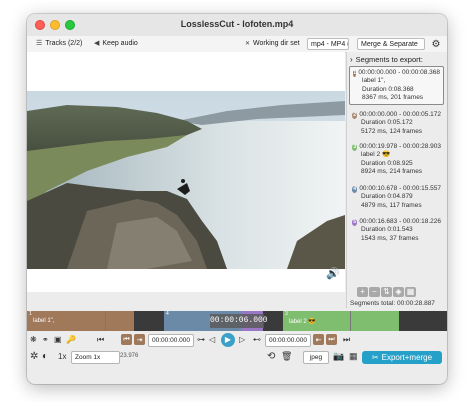  I want to click on segment-duration: Duration 0:01.543, so click(387, 230).